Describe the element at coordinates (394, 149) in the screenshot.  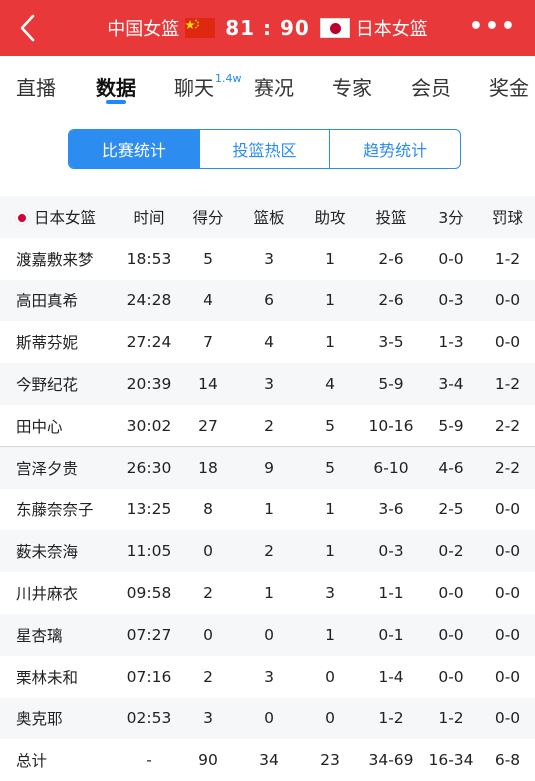
I see `segment-trend-stats: 趋势统计` at that location.